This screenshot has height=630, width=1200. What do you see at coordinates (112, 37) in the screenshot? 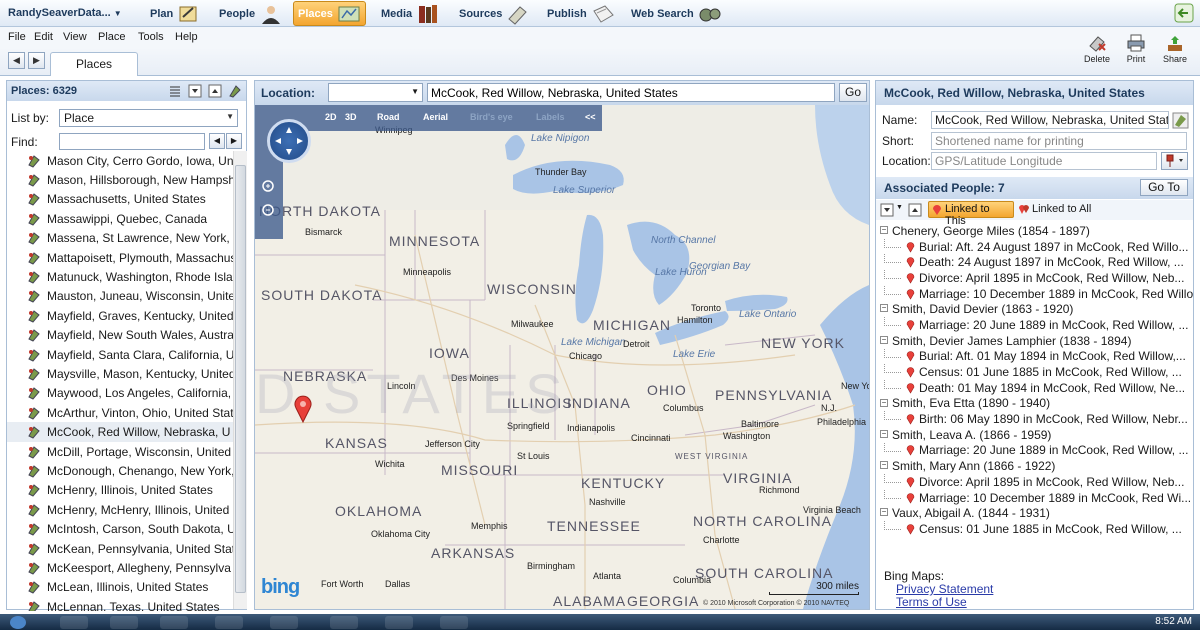
I see `menu-place: Place` at bounding box center [112, 37].